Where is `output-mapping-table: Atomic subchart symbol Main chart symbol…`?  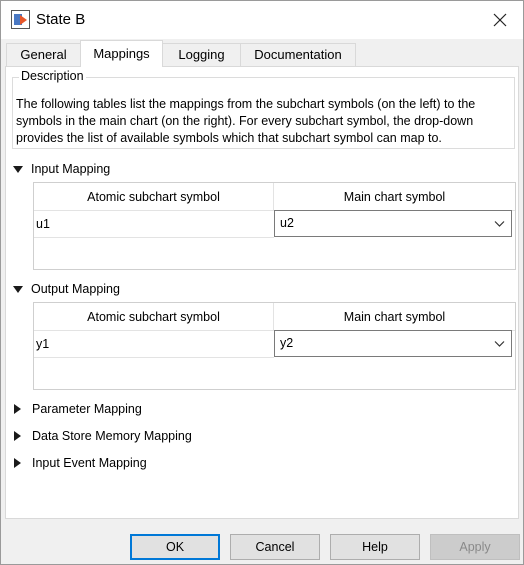 output-mapping-table: Atomic subchart symbol Main chart symbol… is located at coordinates (274, 346).